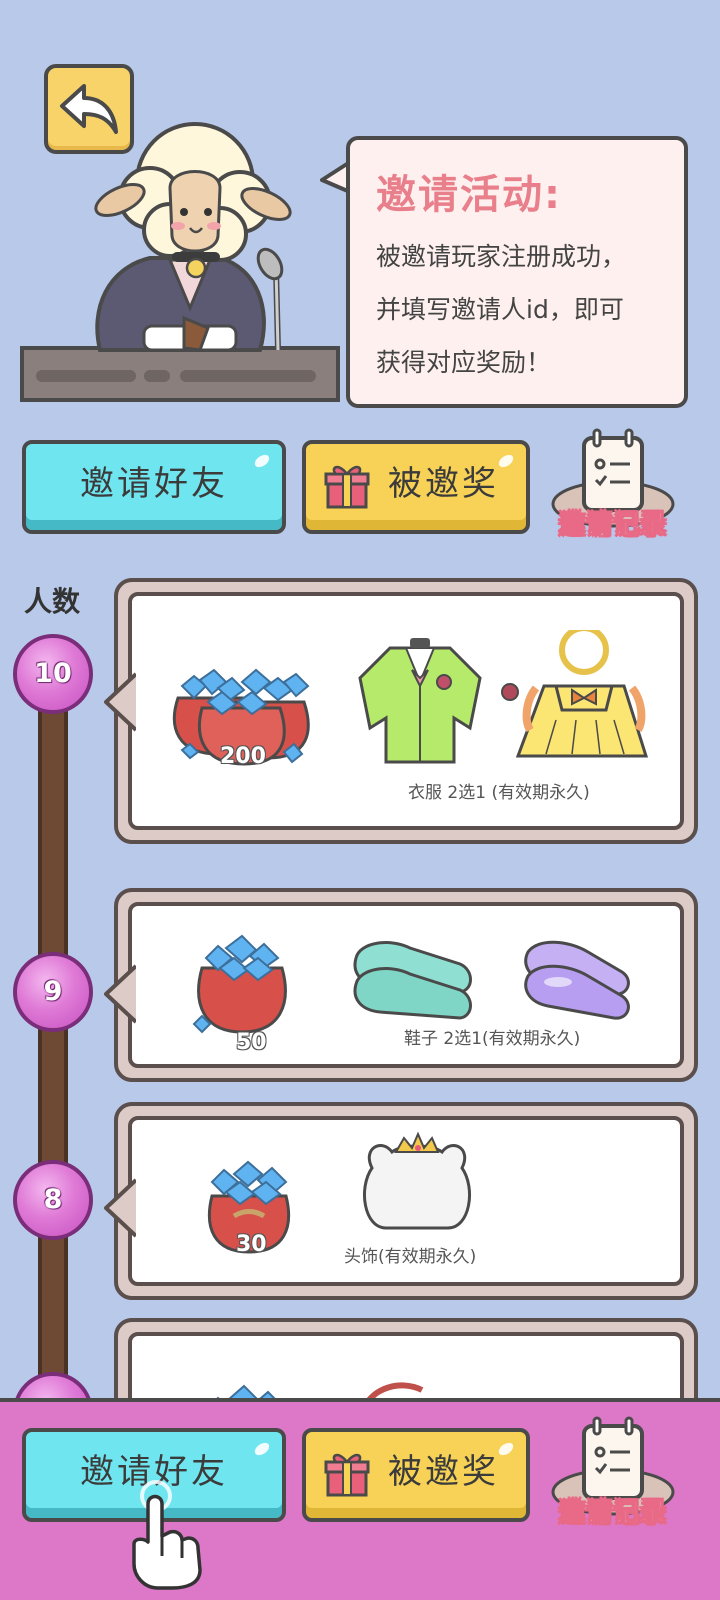 This screenshot has width=720, height=1600. What do you see at coordinates (464, 362) in the screenshot?
I see `announcement-line: 获得对应奖励！` at bounding box center [464, 362].